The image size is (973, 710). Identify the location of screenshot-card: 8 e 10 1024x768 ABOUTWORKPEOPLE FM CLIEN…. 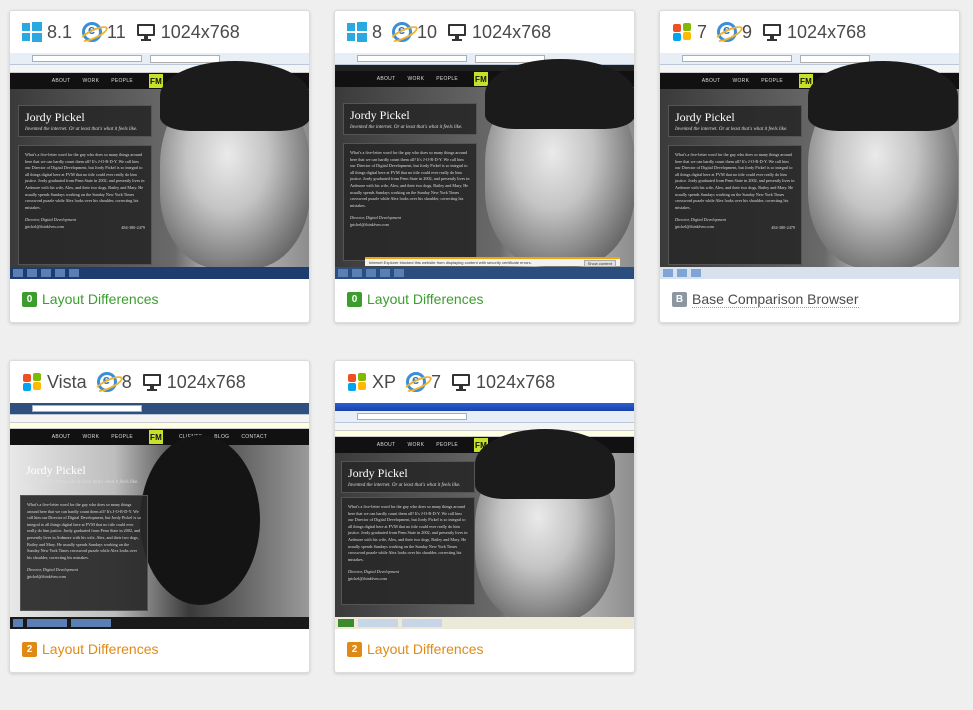
(484, 166).